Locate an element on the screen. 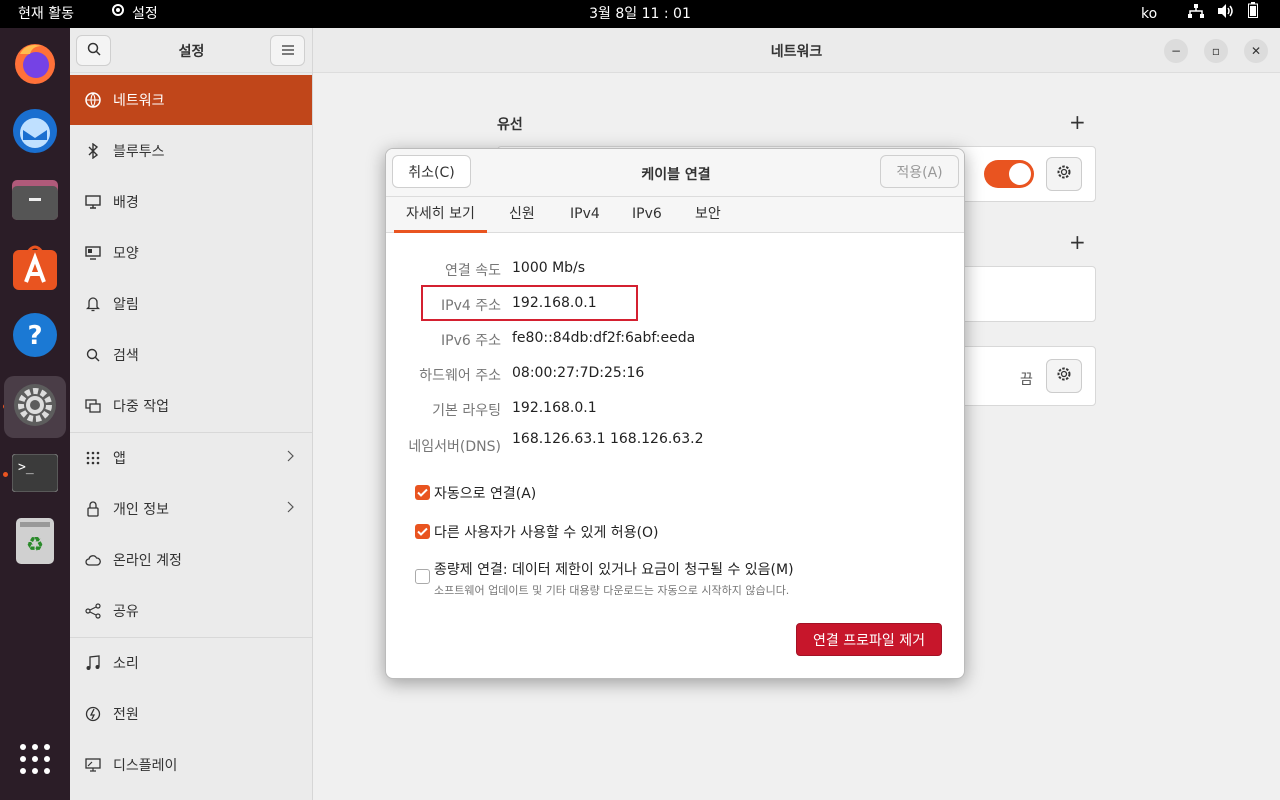 This screenshot has height=800, width=1280. tab-ipv6: IPv6 is located at coordinates (647, 215).